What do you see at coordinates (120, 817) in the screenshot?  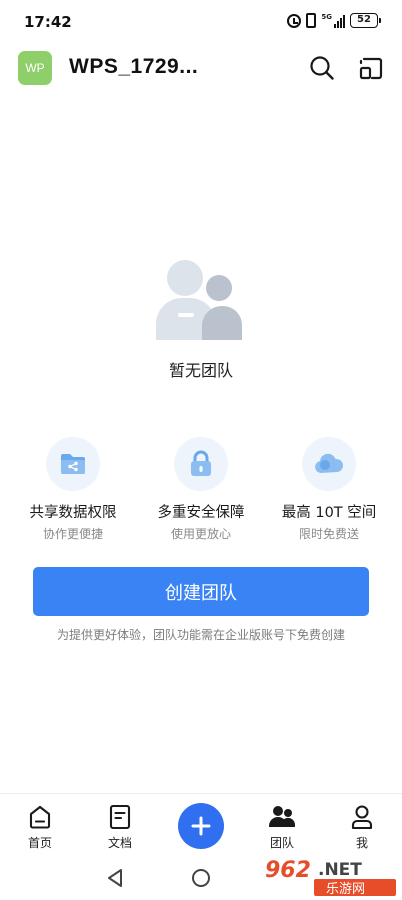 I see `document-icon` at bounding box center [120, 817].